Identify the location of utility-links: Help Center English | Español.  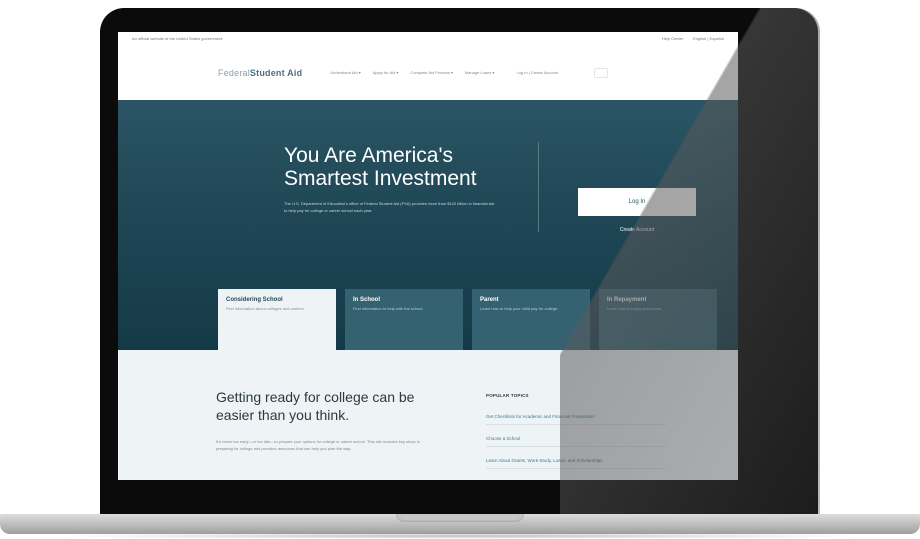
(693, 38).